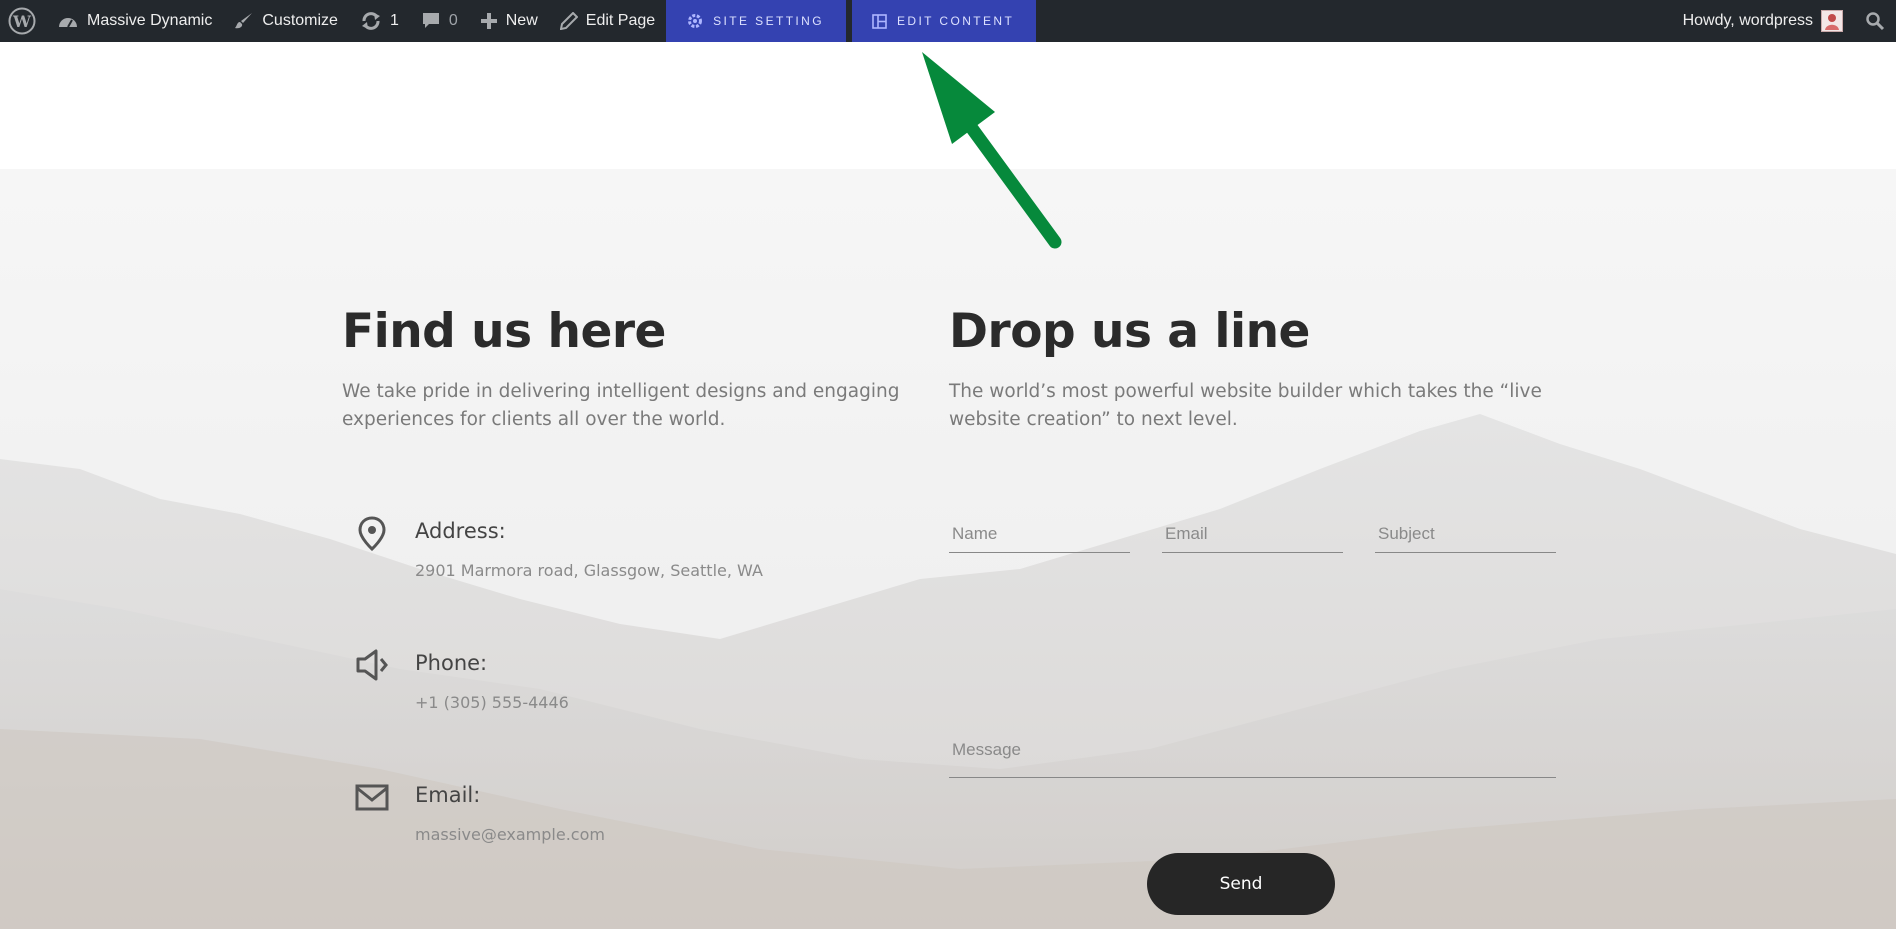  What do you see at coordinates (453, 20) in the screenshot?
I see `comments-count: 0` at bounding box center [453, 20].